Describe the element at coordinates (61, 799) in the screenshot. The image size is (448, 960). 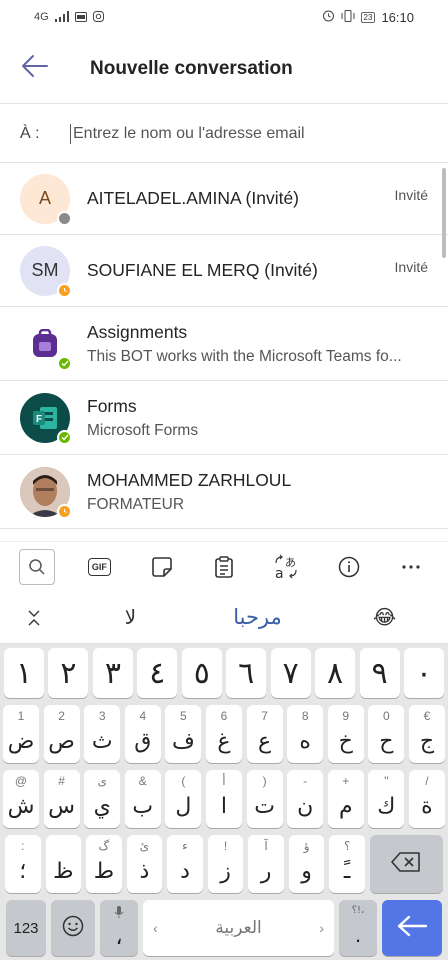
I see `key: # س` at that location.